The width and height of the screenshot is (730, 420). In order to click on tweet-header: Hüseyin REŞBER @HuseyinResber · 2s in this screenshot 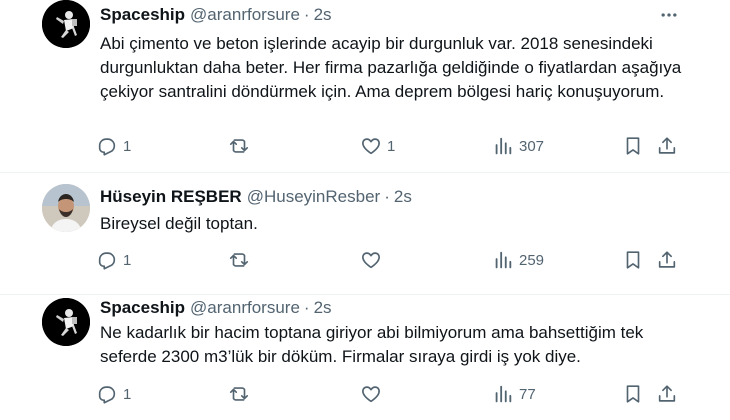, I will do `click(256, 197)`.